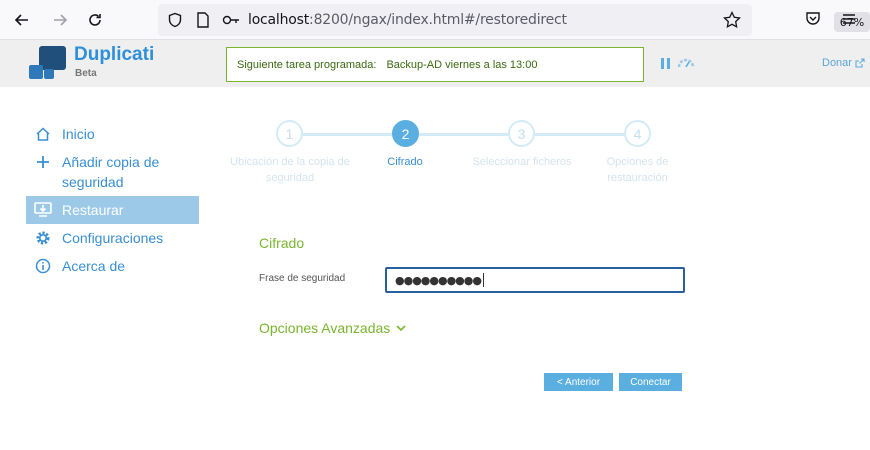 This screenshot has width=870, height=450. Describe the element at coordinates (578, 382) in the screenshot. I see `previous-button: < Anterior` at that location.